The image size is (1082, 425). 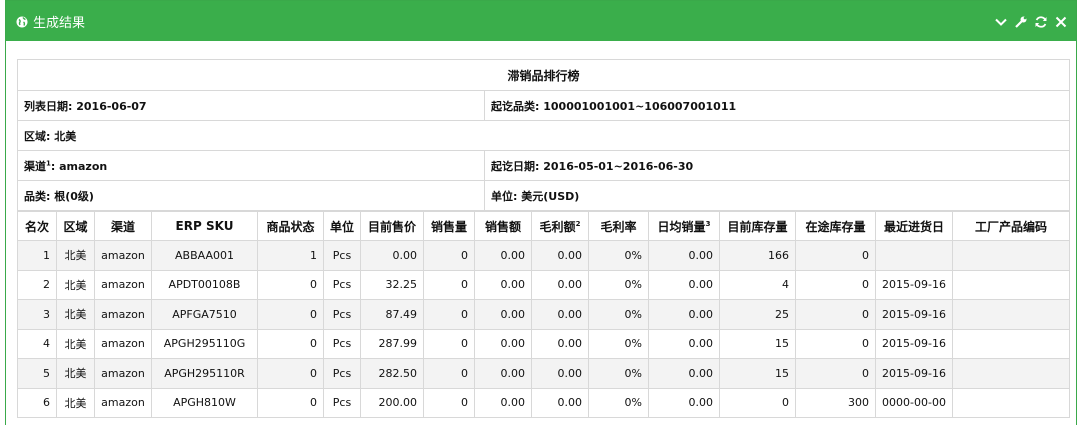 I want to click on col-last-in: 最近进货日, so click(x=914, y=226).